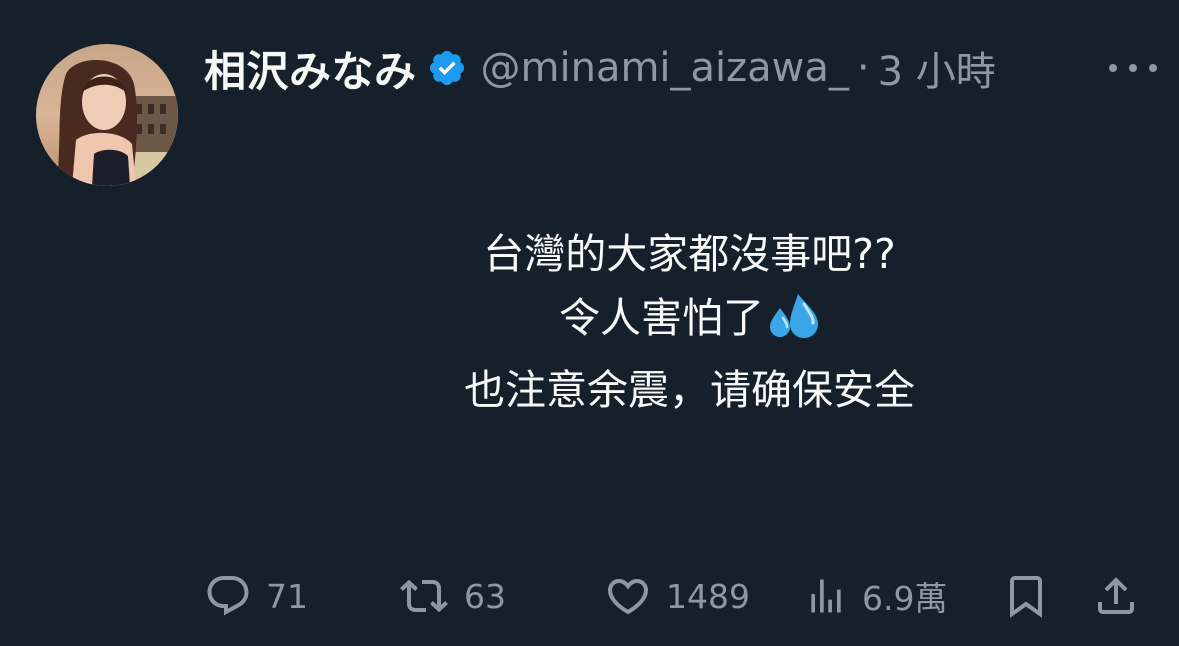 Image resolution: width=1179 pixels, height=646 pixels. I want to click on bookmark-button, so click(1026, 596).